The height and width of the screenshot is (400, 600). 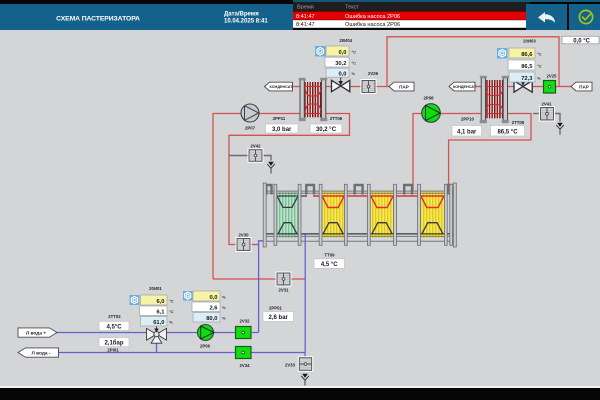 I want to click on svg-text: 2РР11, so click(x=279, y=118).